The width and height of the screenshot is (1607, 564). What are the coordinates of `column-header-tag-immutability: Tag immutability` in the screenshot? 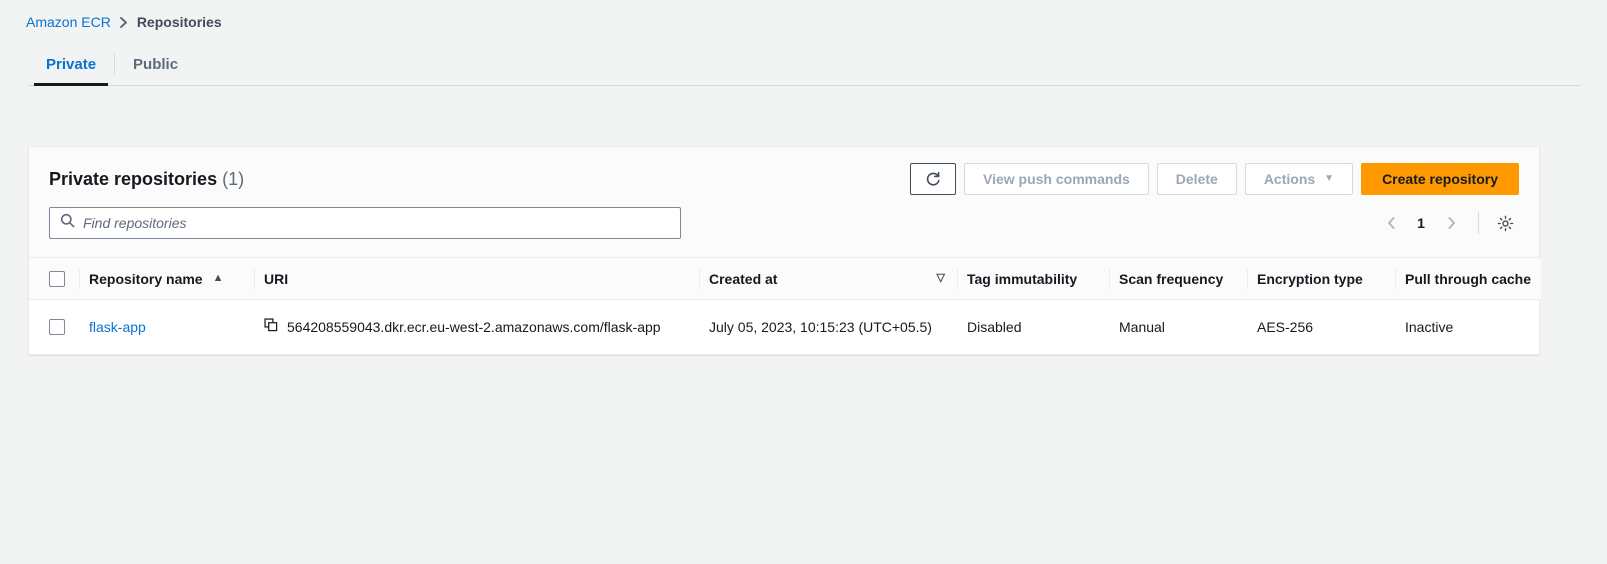 It's located at (1033, 278).